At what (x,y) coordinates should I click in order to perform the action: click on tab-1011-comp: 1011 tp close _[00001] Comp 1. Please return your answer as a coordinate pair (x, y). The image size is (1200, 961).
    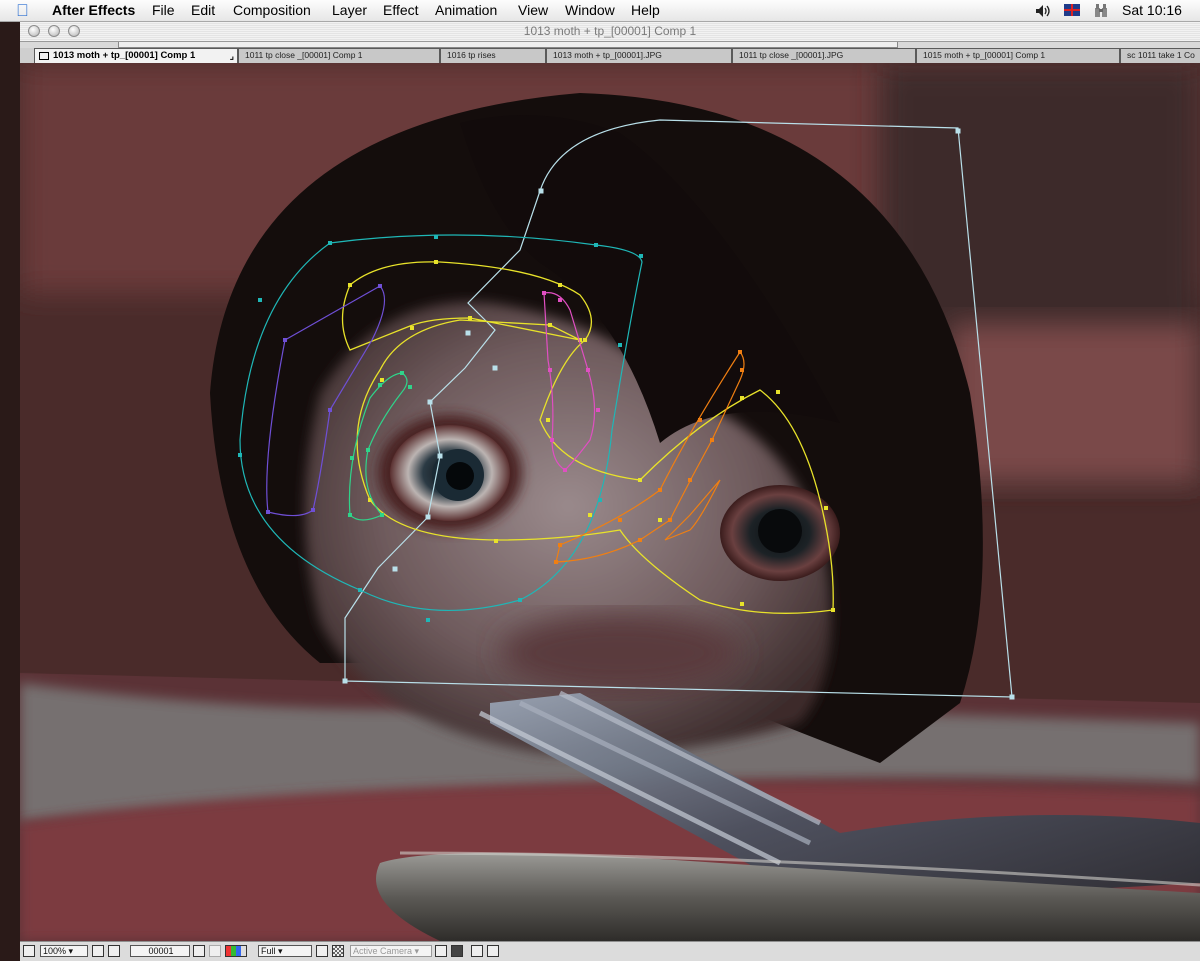
    Looking at the image, I should click on (339, 55).